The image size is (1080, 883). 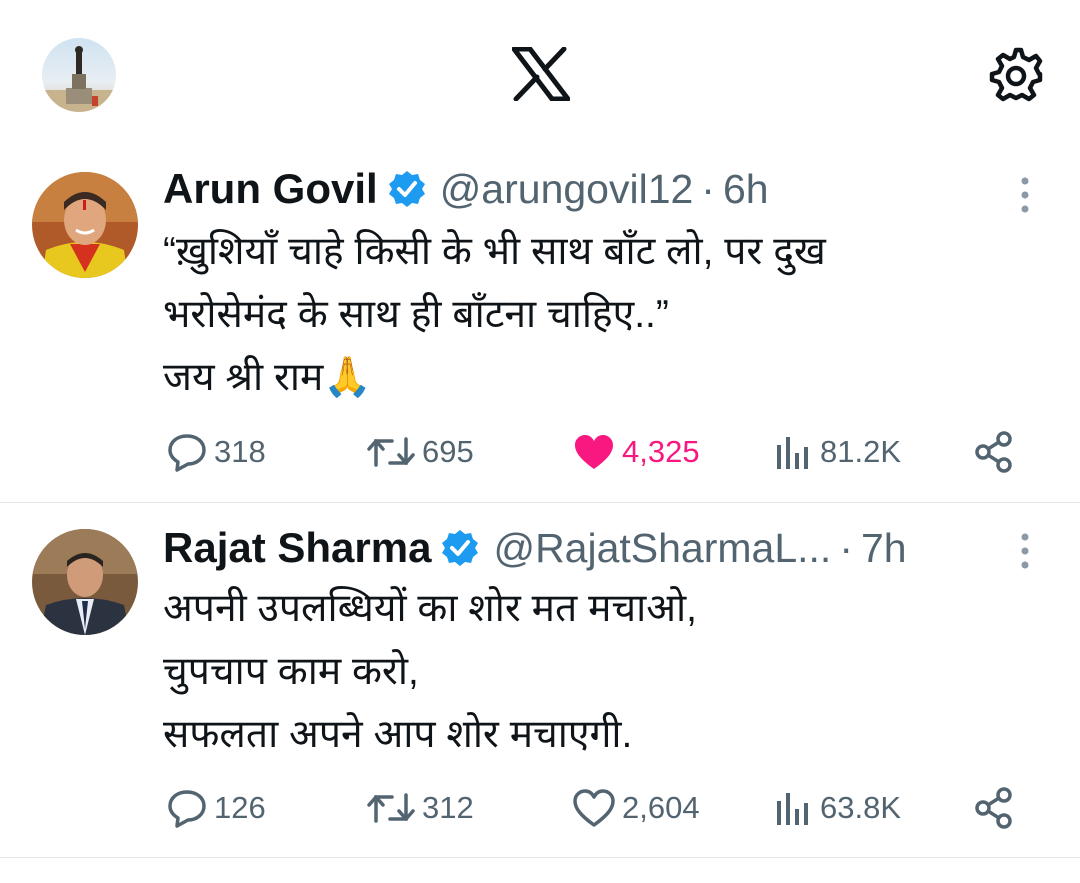 I want to click on views-button: 63.8K, so click(x=837, y=808).